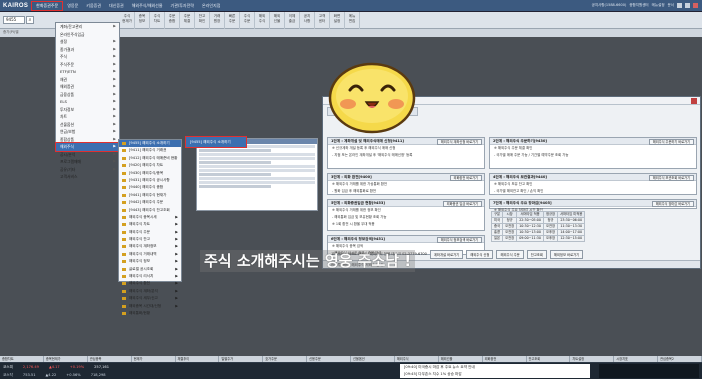 The image size is (702, 379). What do you see at coordinates (232, 20) in the screenshot?
I see `toolbar-button-7: 빠른 주문` at bounding box center [232, 20].